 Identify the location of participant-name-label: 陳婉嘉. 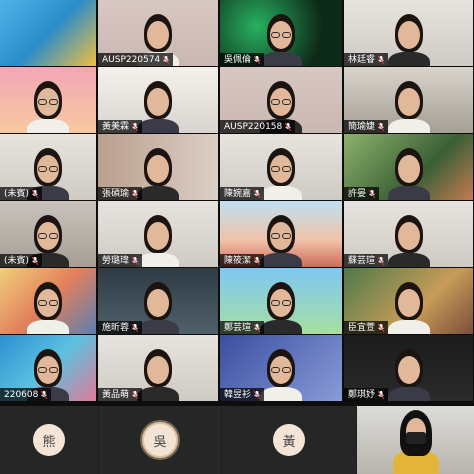
(242, 193).